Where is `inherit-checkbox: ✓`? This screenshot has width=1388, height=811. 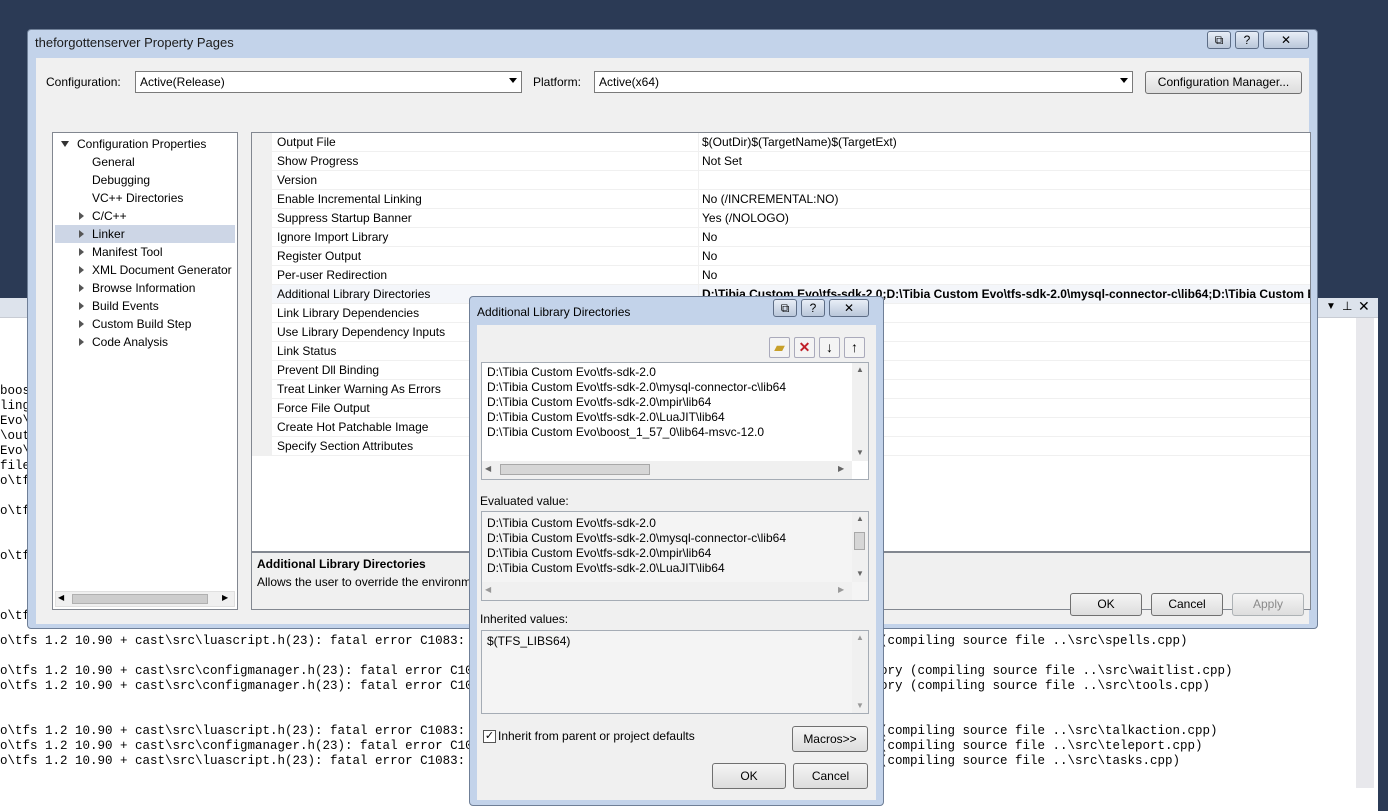 inherit-checkbox: ✓ is located at coordinates (489, 736).